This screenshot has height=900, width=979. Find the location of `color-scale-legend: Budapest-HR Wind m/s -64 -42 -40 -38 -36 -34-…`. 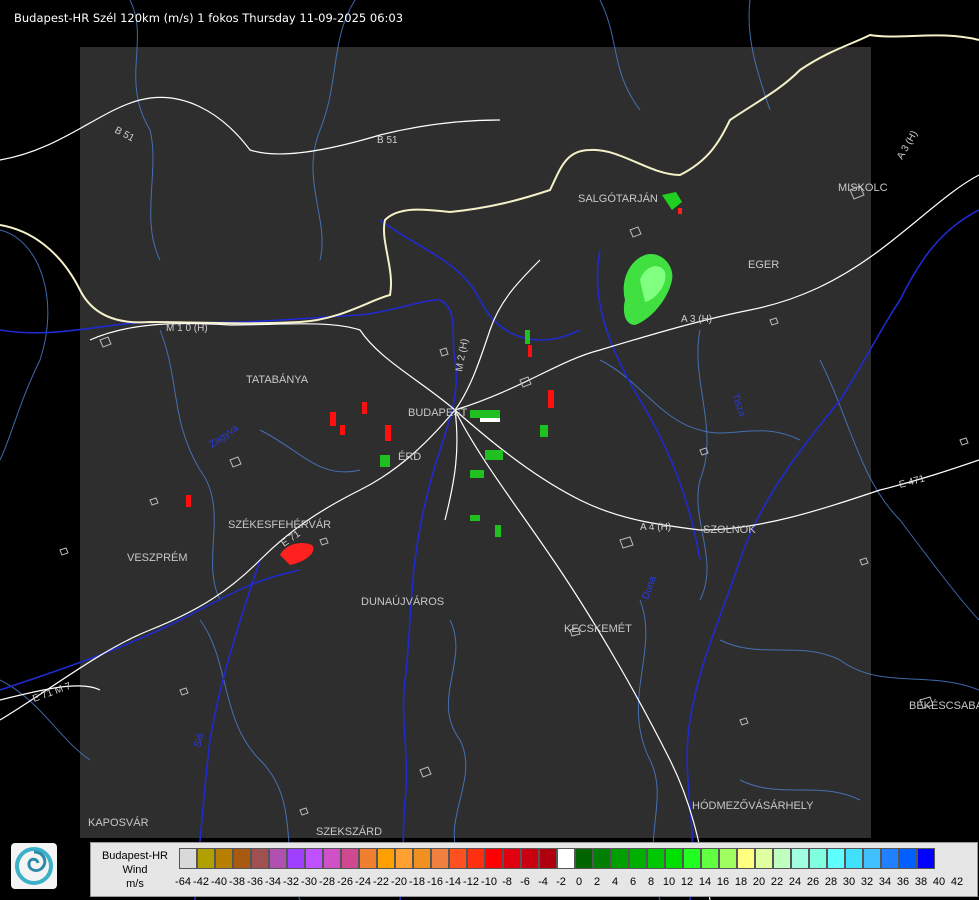

color-scale-legend: Budapest-HR Wind m/s -64 -42 -40 -38 -36 -34-… is located at coordinates (534, 869).